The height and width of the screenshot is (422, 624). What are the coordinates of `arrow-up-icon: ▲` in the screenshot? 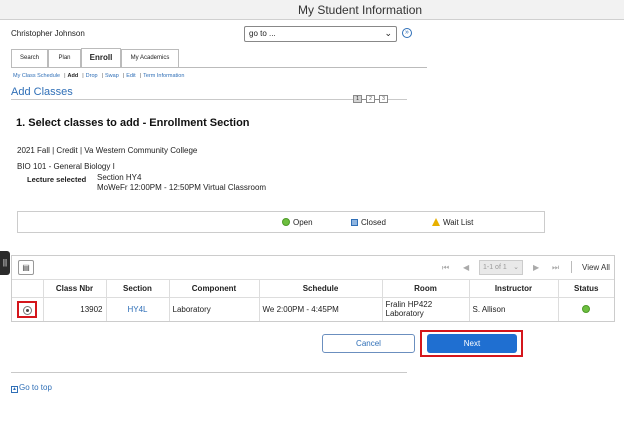 It's located at (14, 389).